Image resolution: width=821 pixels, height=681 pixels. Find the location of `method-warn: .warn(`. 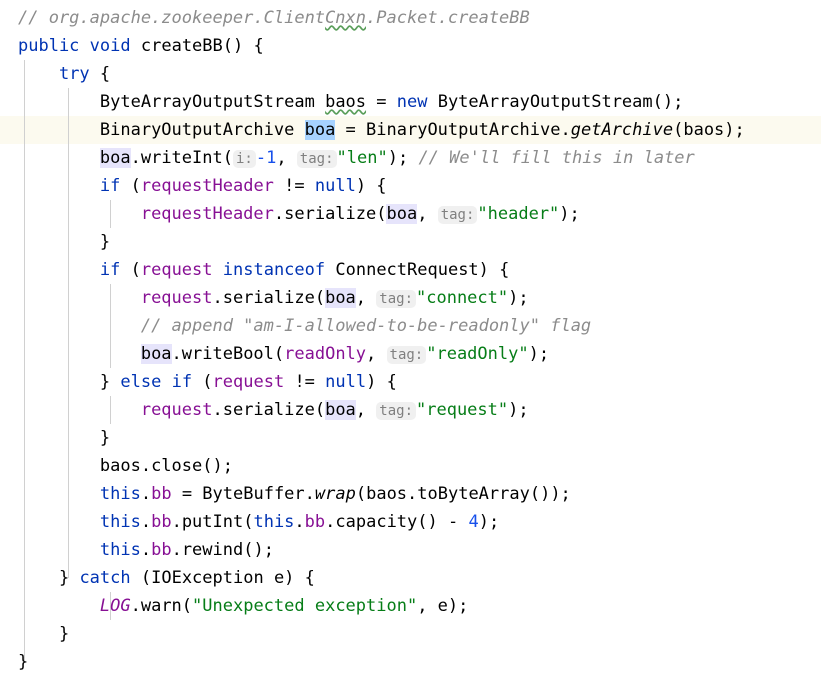

method-warn: .warn( is located at coordinates (161, 606).